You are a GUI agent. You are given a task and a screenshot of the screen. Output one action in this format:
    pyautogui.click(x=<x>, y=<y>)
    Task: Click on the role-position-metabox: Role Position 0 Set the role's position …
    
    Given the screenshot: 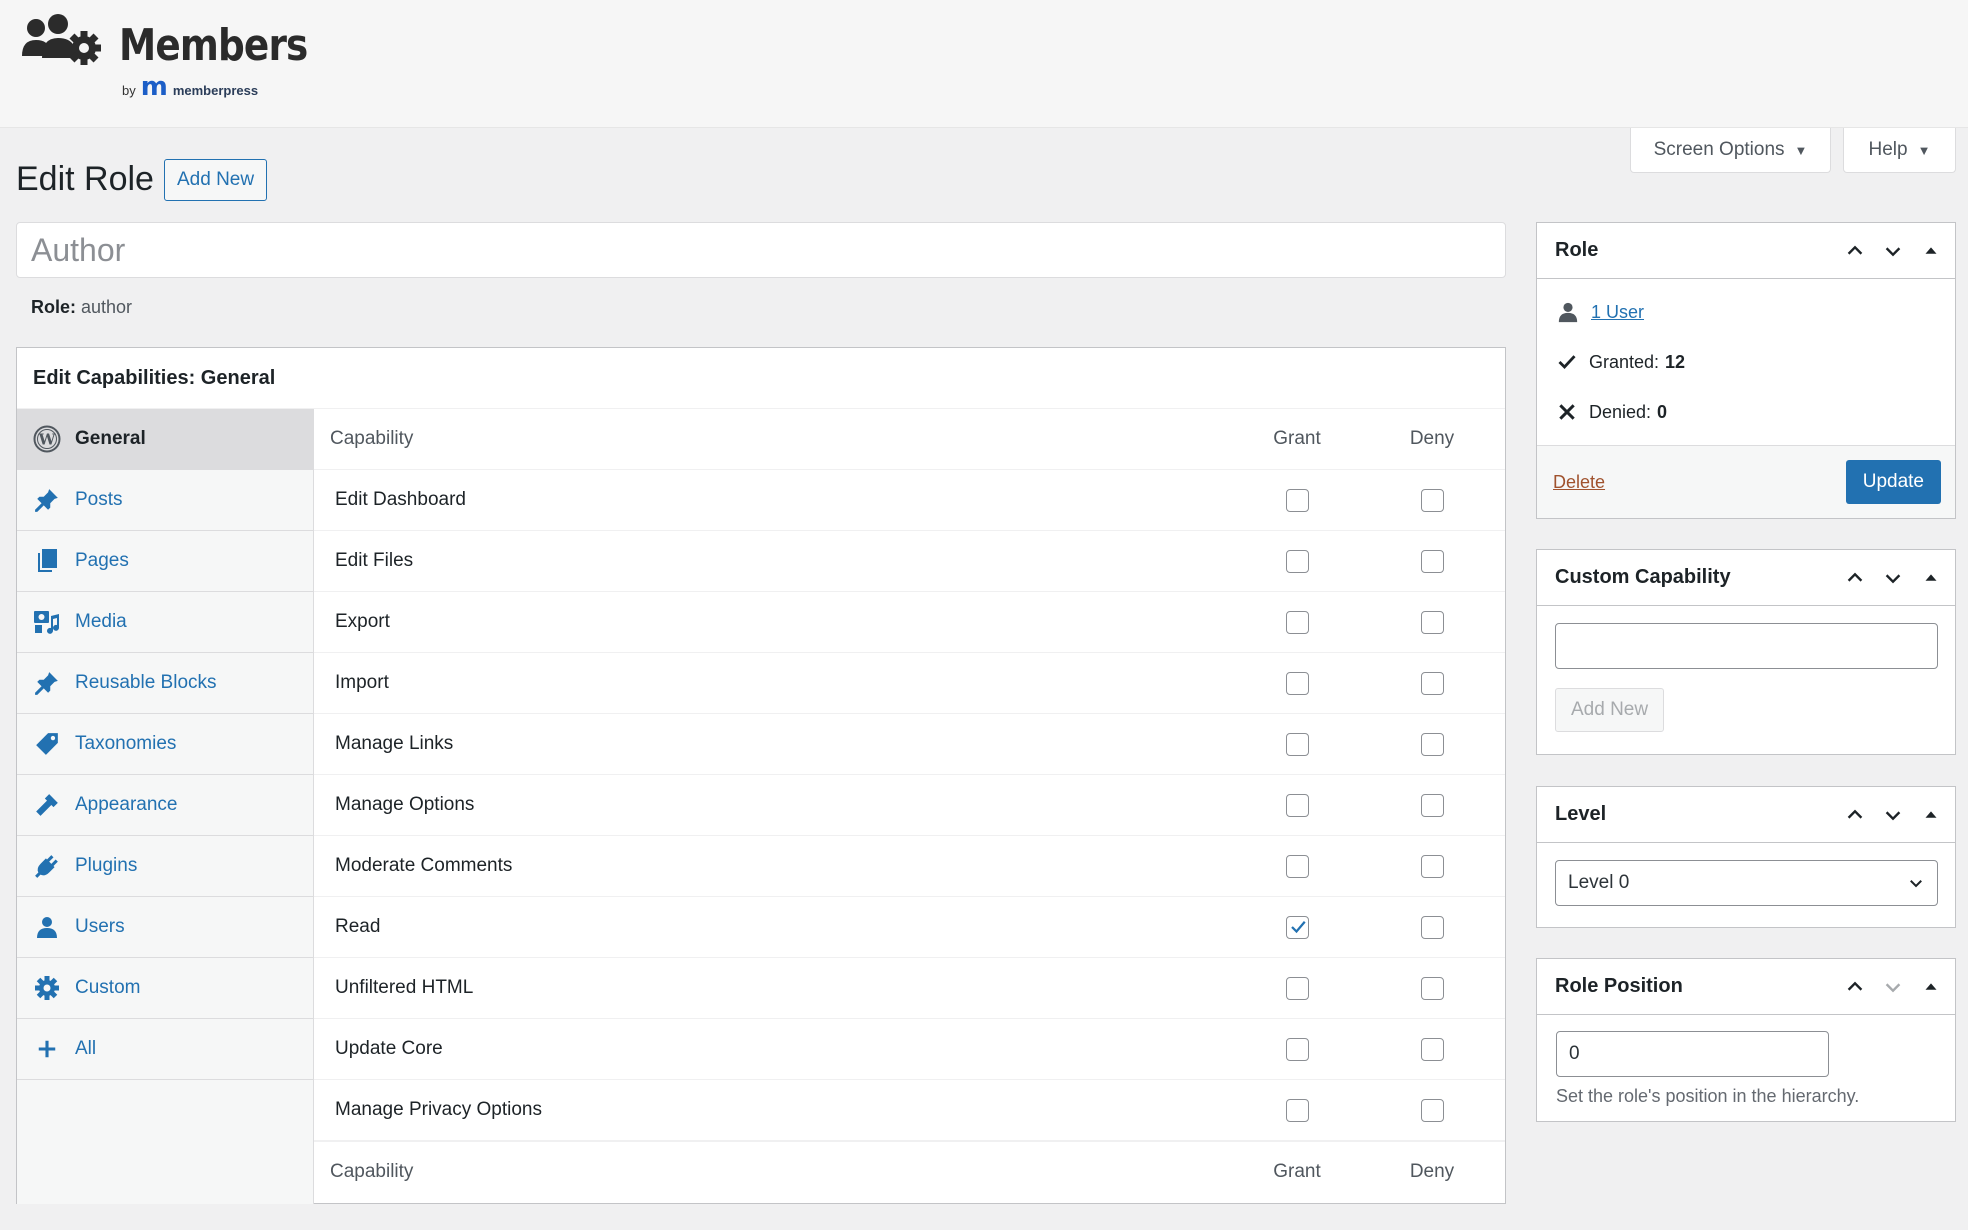 What is the action you would take?
    pyautogui.click(x=1746, y=1040)
    